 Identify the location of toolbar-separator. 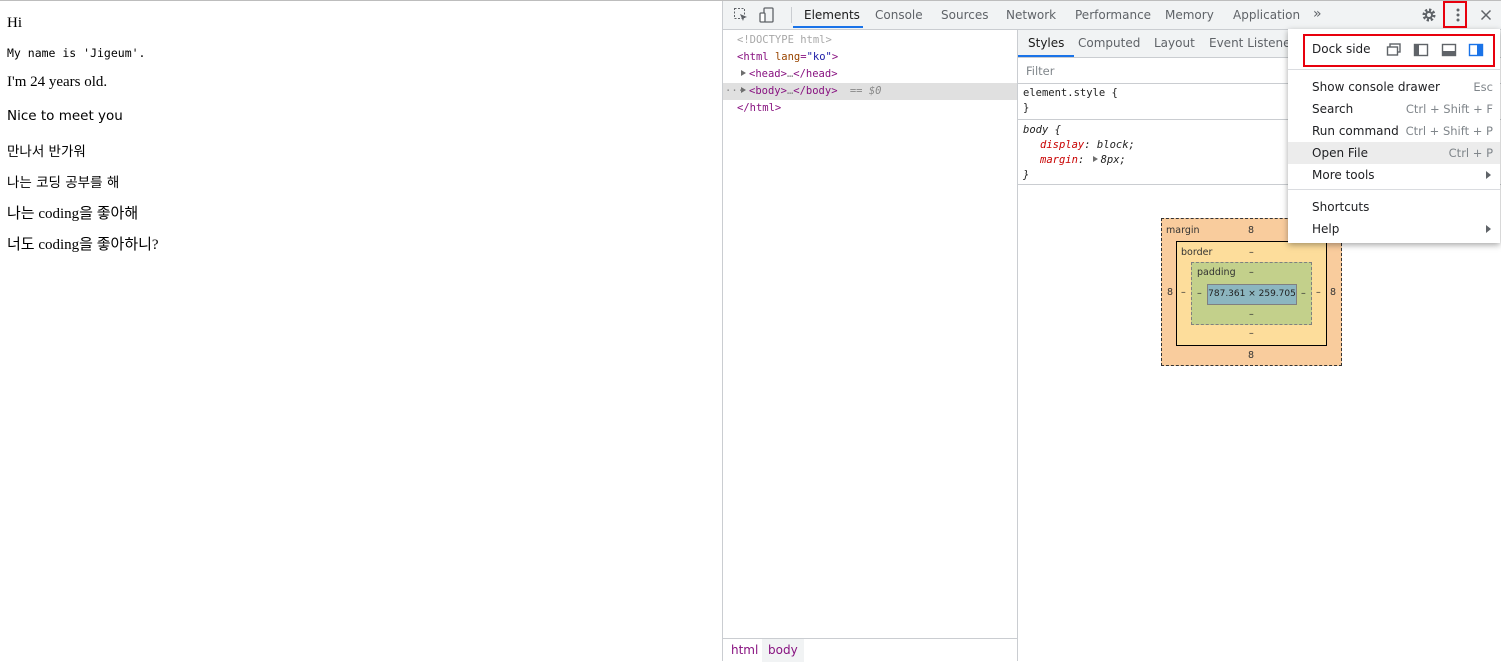
(791, 15).